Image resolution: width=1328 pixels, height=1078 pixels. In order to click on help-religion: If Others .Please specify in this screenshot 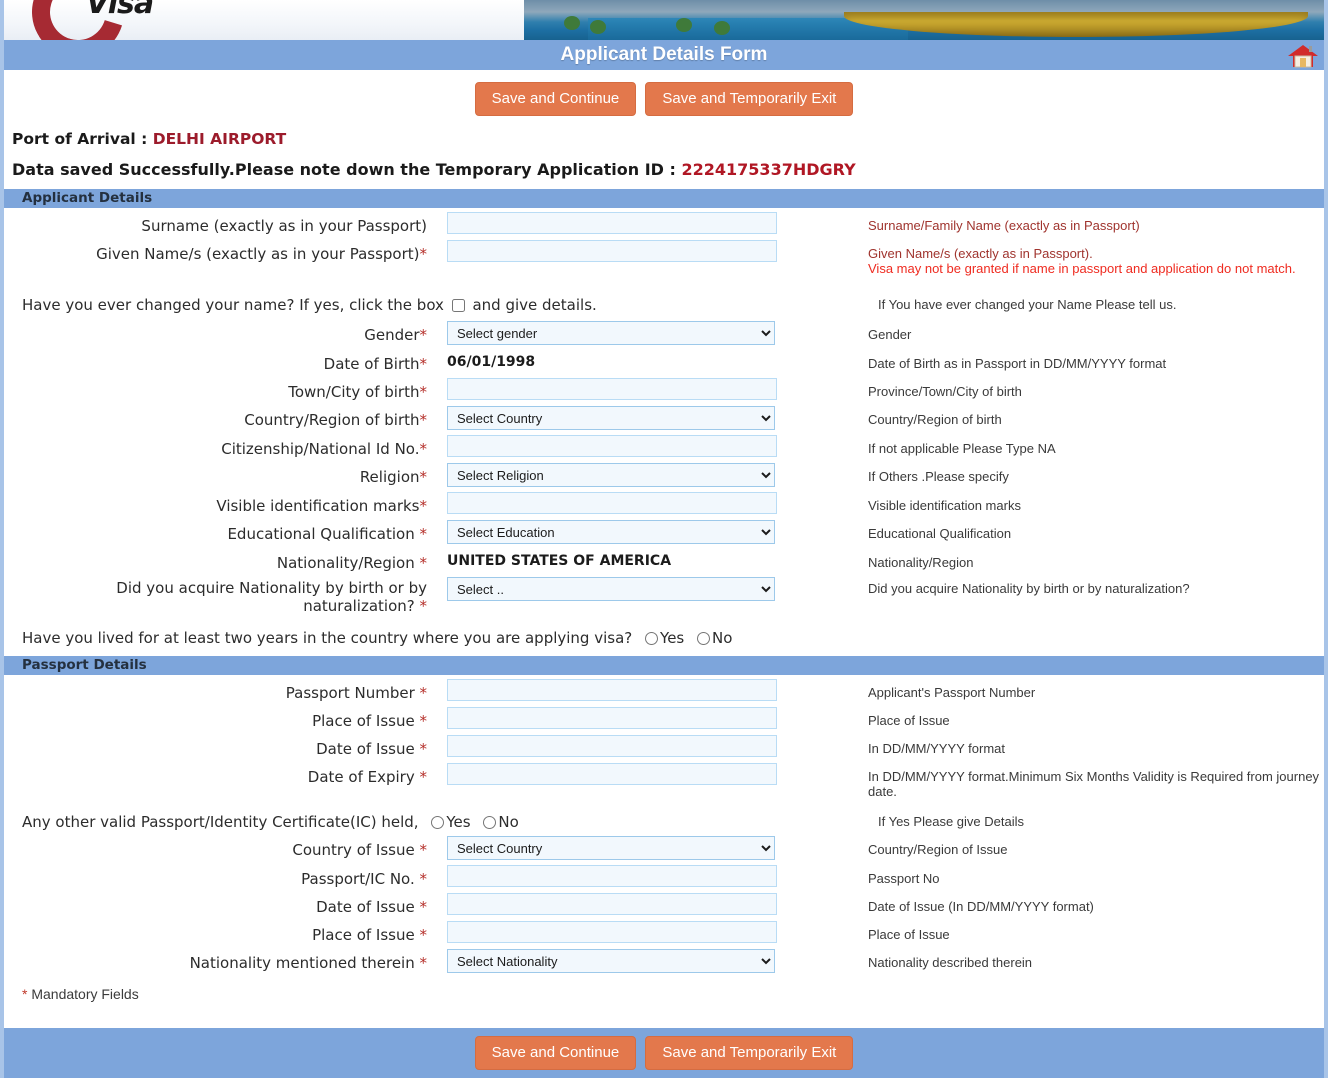, I will do `click(938, 476)`.